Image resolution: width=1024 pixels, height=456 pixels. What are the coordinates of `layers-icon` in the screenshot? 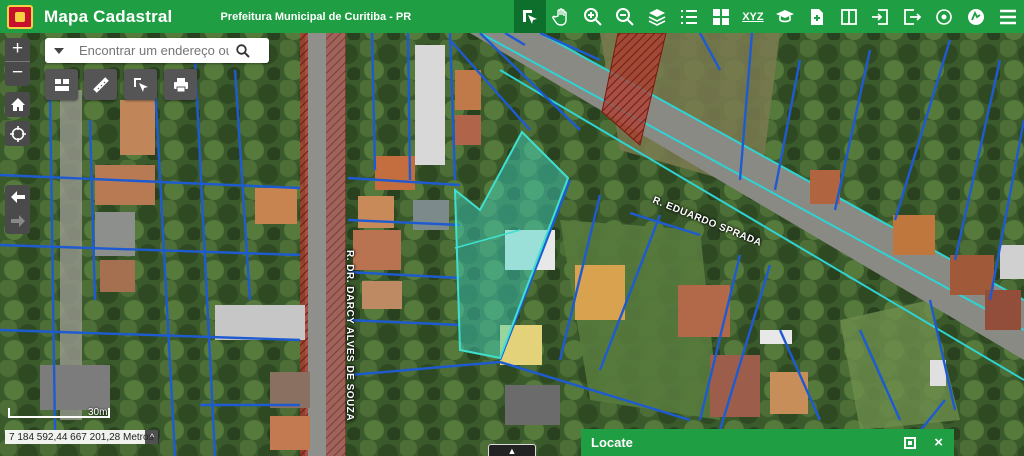 It's located at (657, 17).